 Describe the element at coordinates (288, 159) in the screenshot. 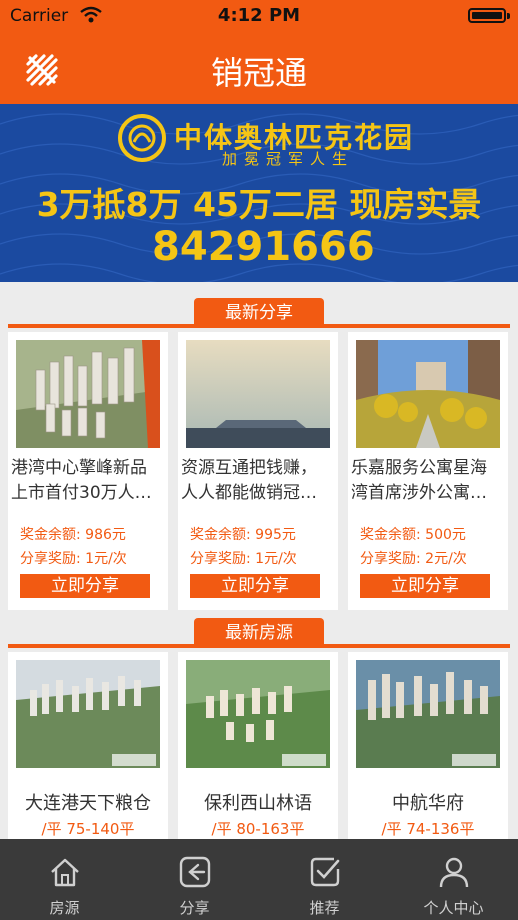

I see `banner-slogan: 加冕冠军人生` at that location.